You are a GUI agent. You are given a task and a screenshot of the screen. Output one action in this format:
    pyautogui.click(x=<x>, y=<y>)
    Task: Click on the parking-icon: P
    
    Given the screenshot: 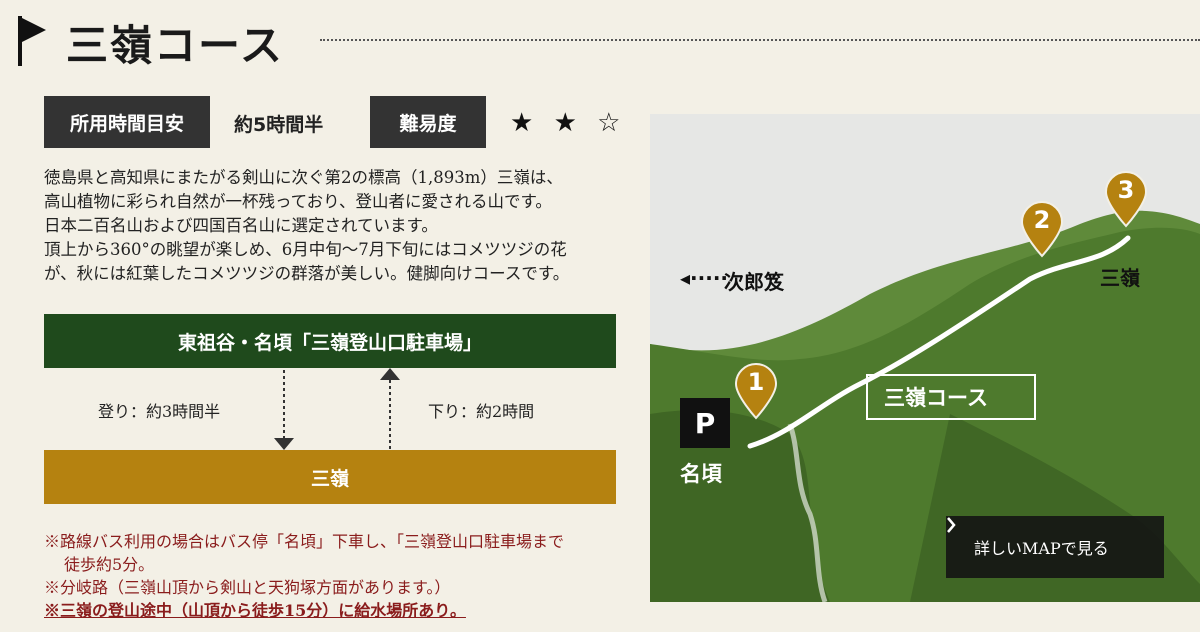 What is the action you would take?
    pyautogui.click(x=705, y=423)
    